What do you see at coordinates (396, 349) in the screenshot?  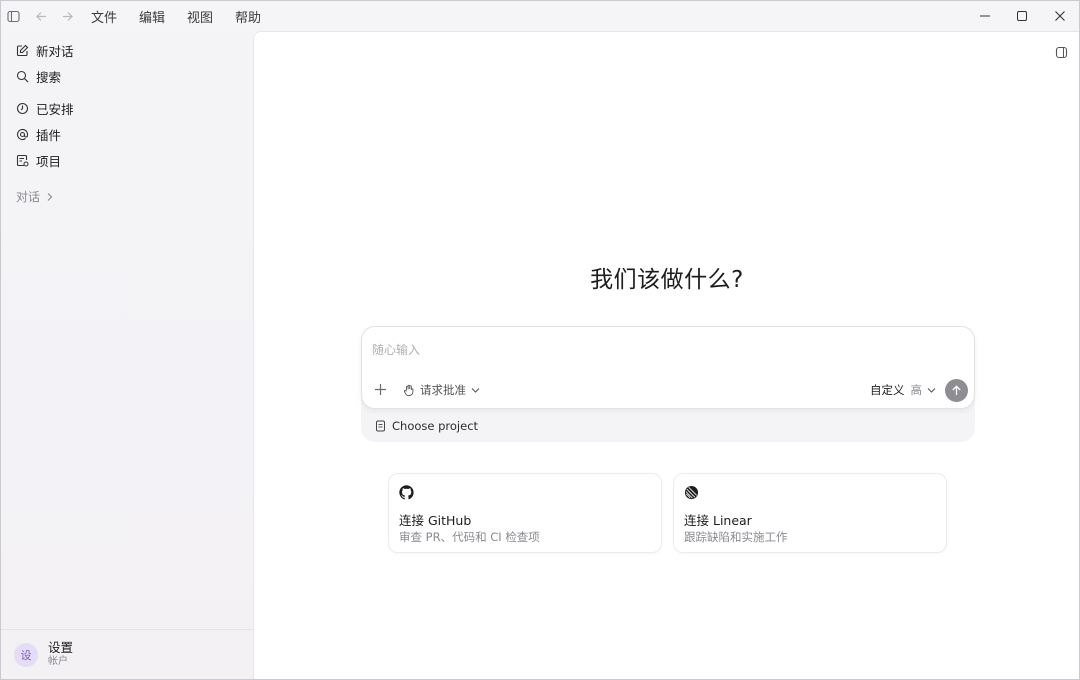 I see `composer-input: 随心输入` at bounding box center [396, 349].